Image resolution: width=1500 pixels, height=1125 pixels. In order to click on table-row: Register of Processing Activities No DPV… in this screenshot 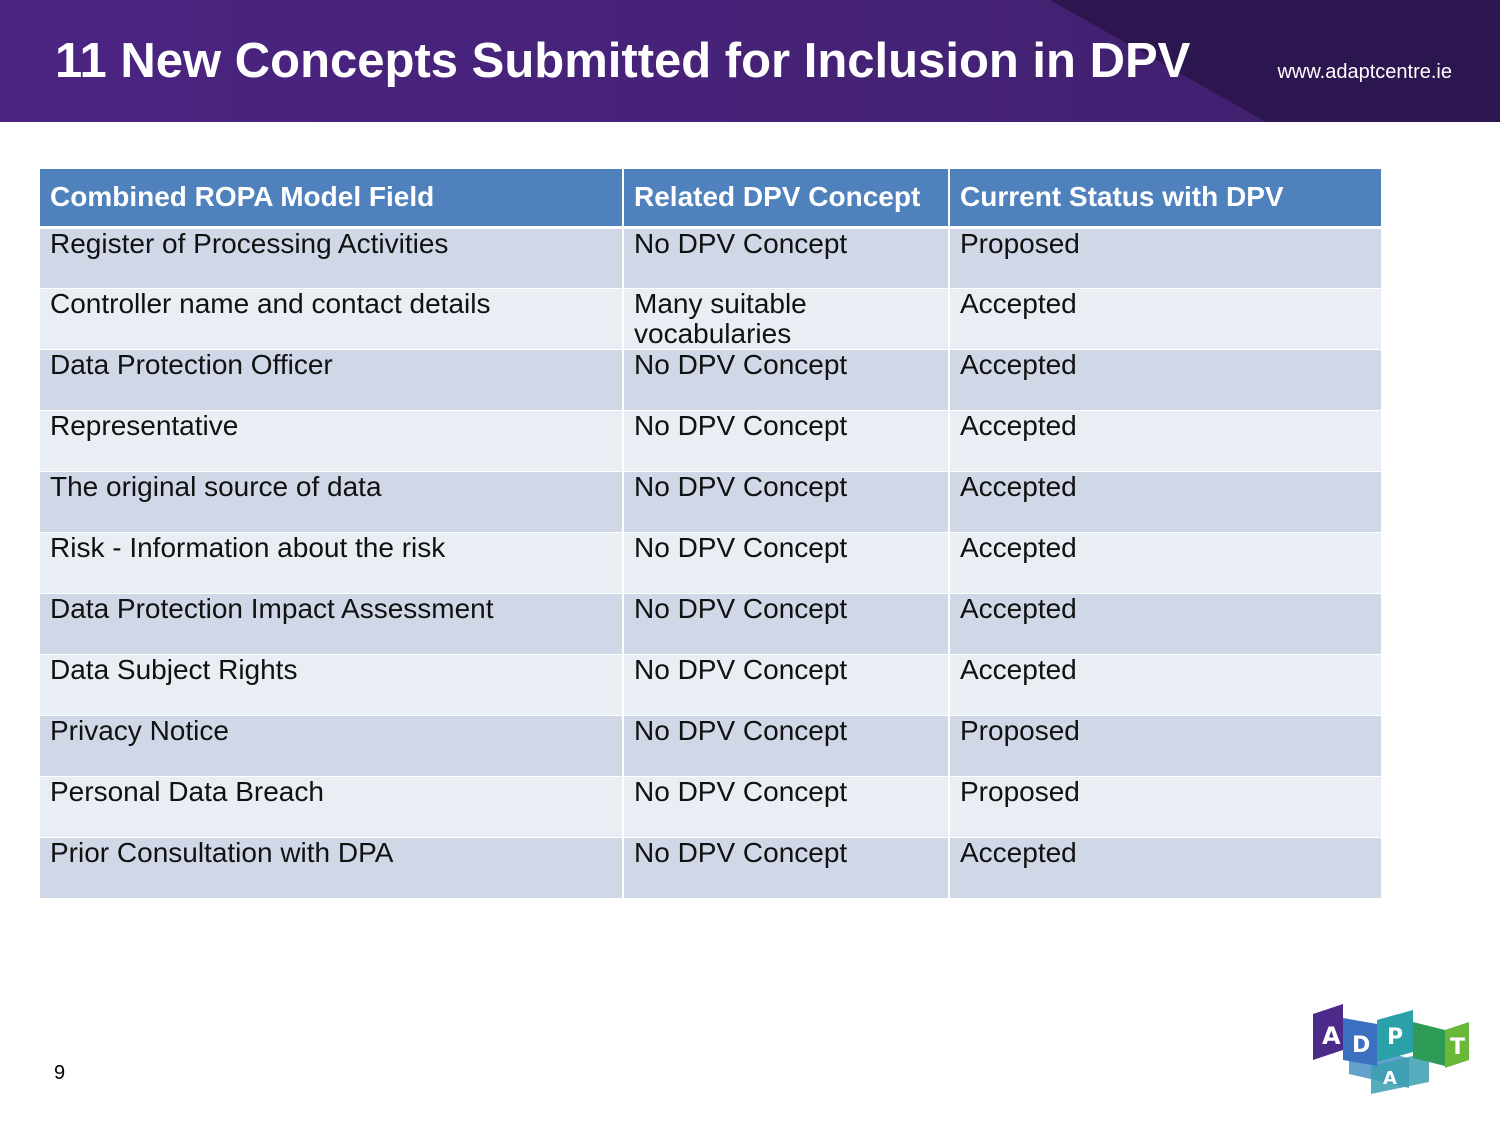, I will do `click(710, 258)`.